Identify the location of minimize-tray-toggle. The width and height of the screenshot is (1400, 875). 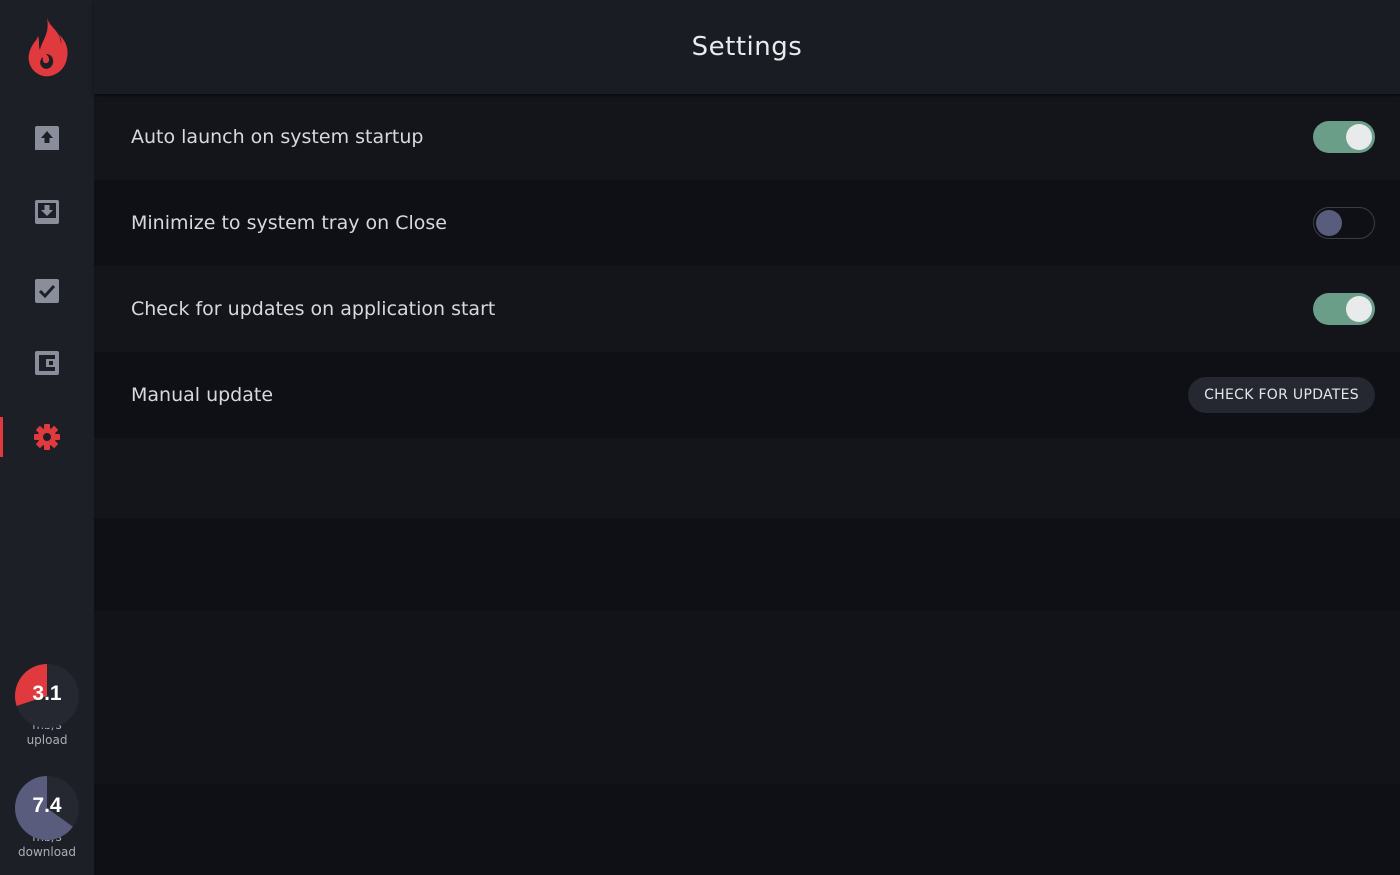
(1344, 223).